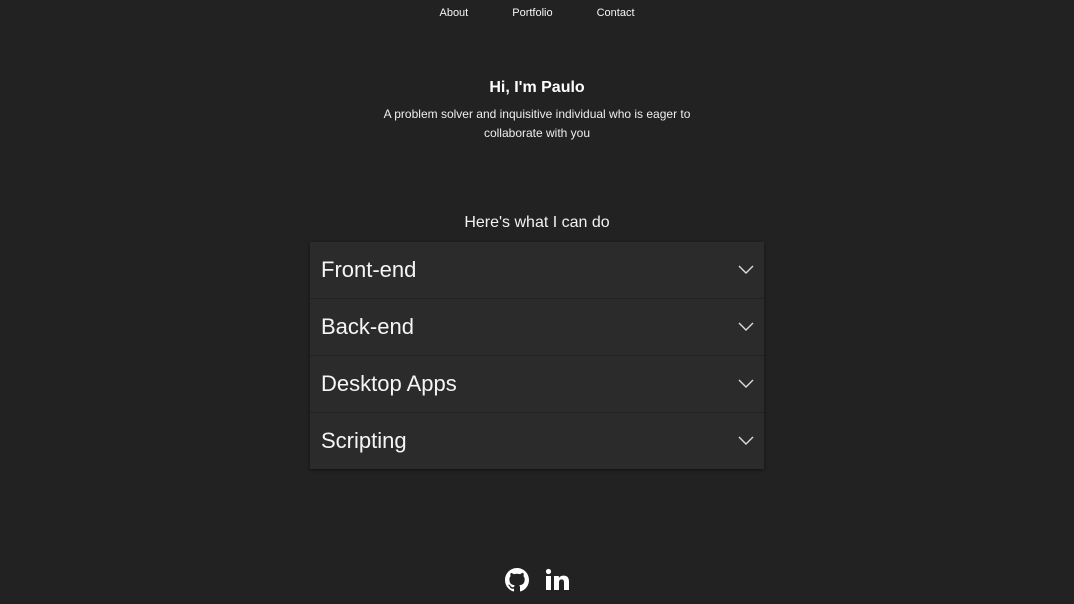 The image size is (1074, 604). I want to click on accordion-item-label: Desktop Apps, so click(389, 383).